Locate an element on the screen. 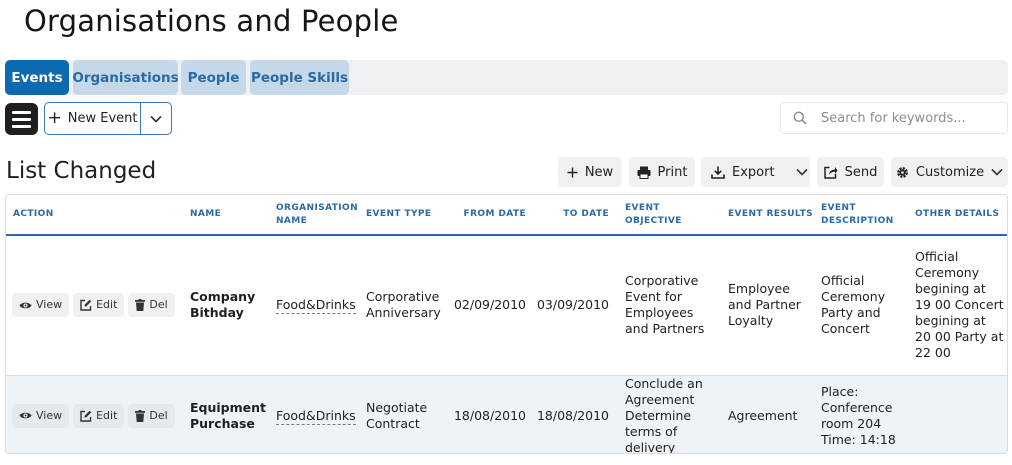  cell-to-date: 03/09/2010 is located at coordinates (572, 305).